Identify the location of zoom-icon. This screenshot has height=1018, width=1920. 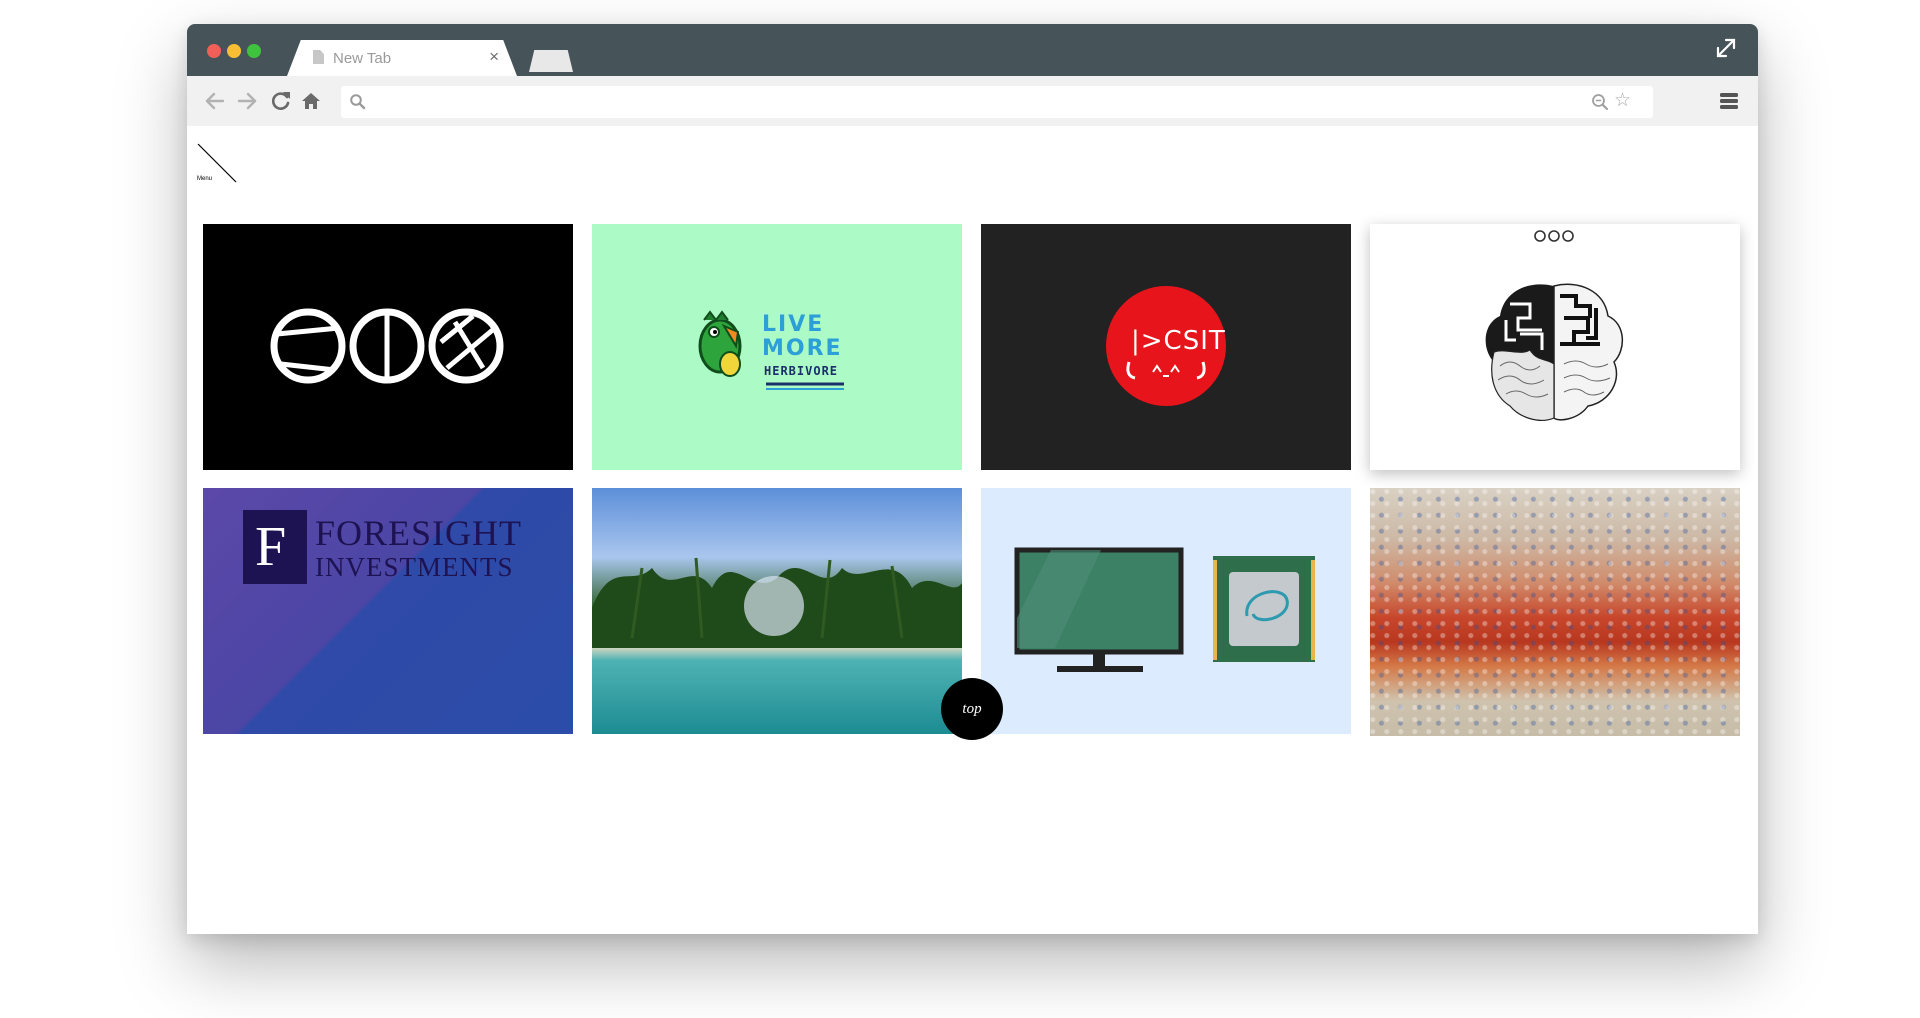
(1600, 102).